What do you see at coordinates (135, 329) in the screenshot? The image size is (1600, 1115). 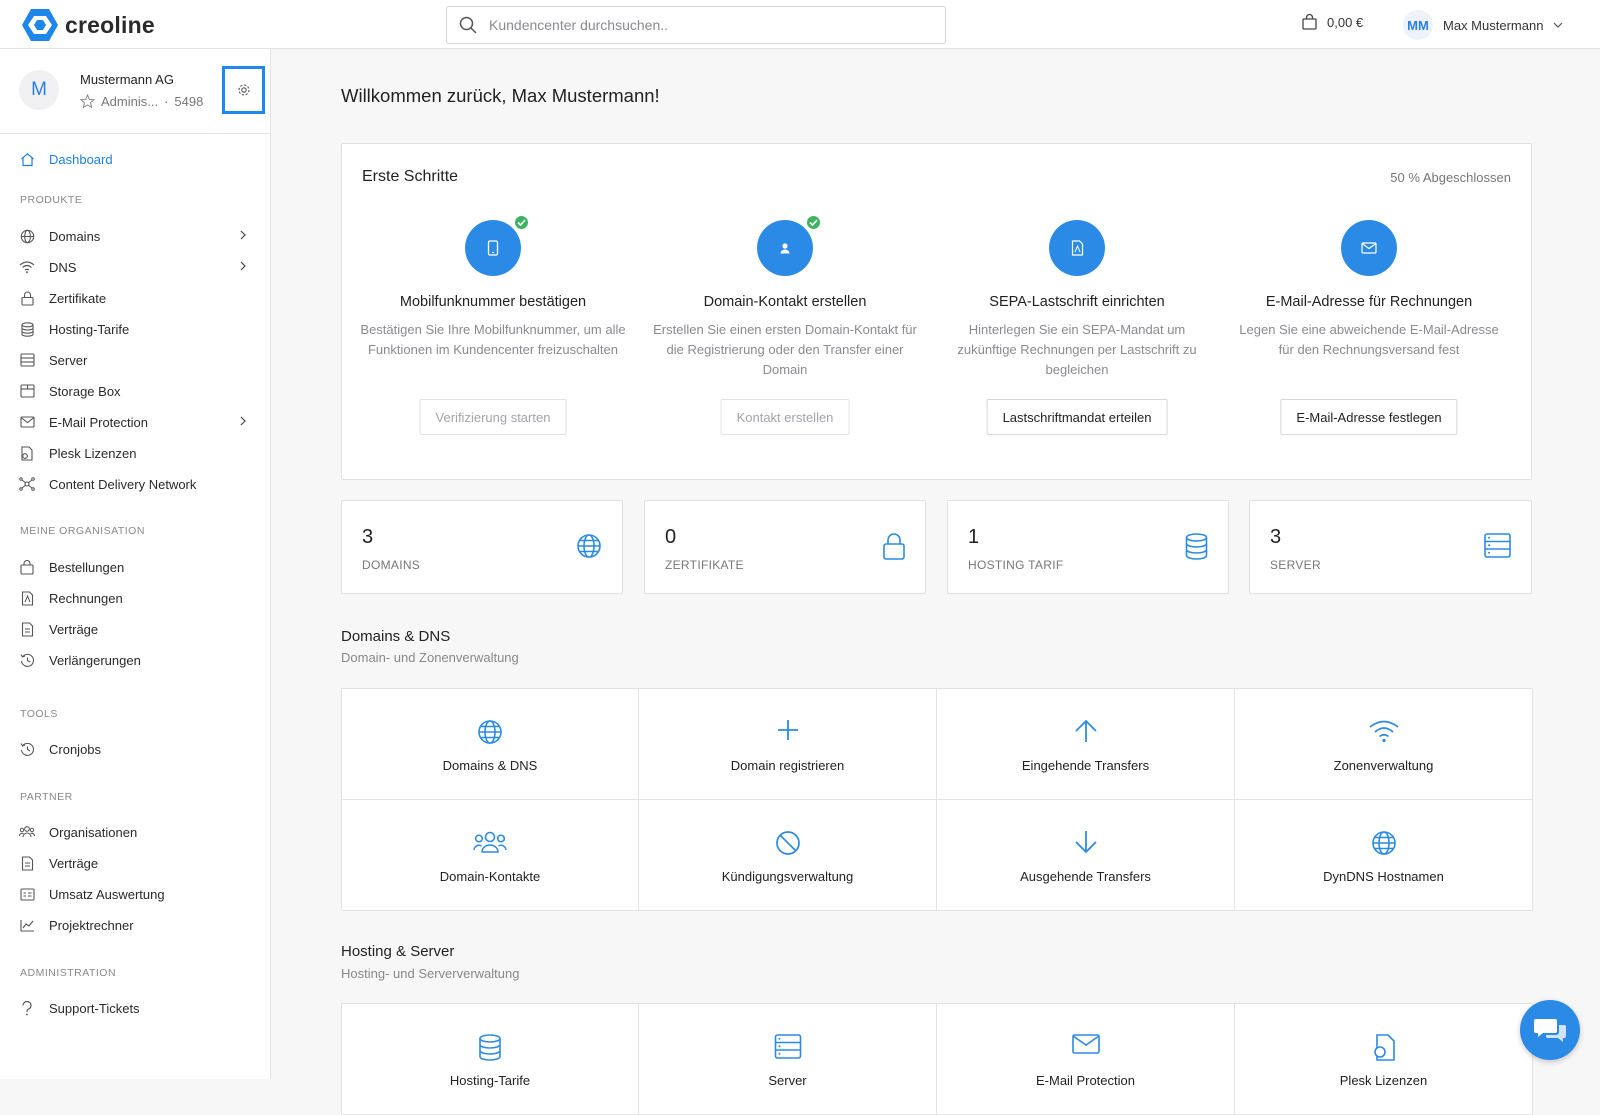 I see `sidebar-item-hosting-tarife: Hosting-Tarife` at bounding box center [135, 329].